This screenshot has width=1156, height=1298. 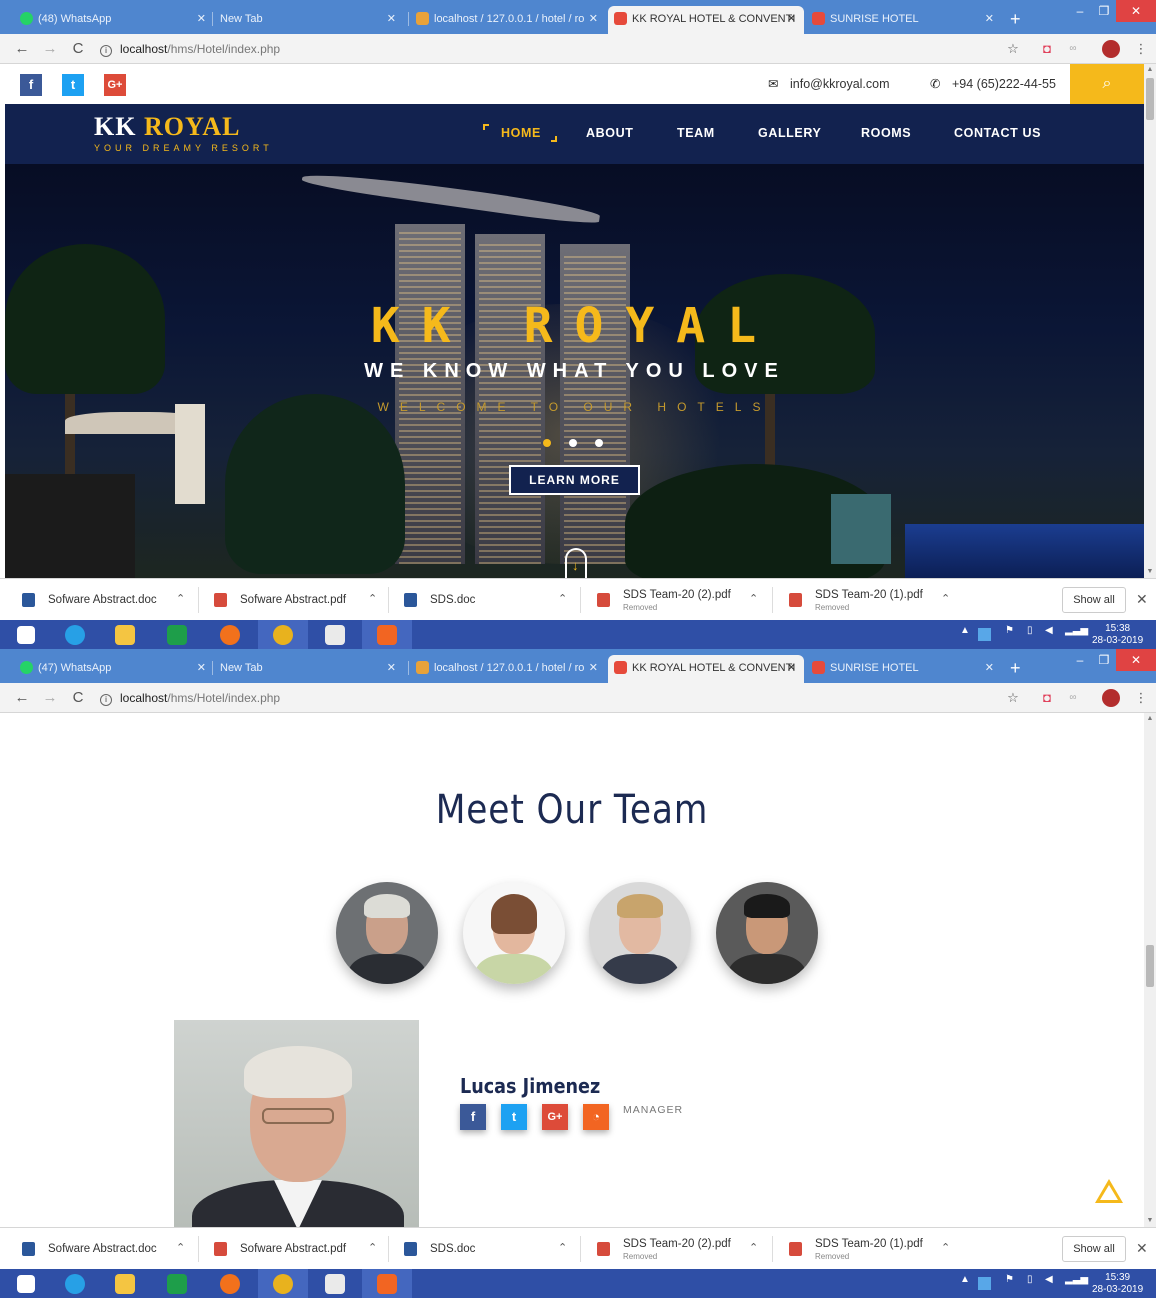 I want to click on nav-team: TEAM, so click(x=696, y=133).